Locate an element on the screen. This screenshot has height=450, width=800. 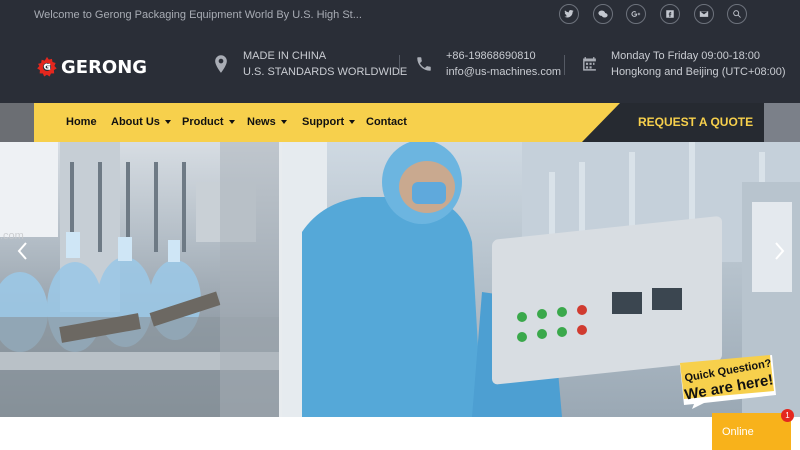
search-icon is located at coordinates (737, 14).